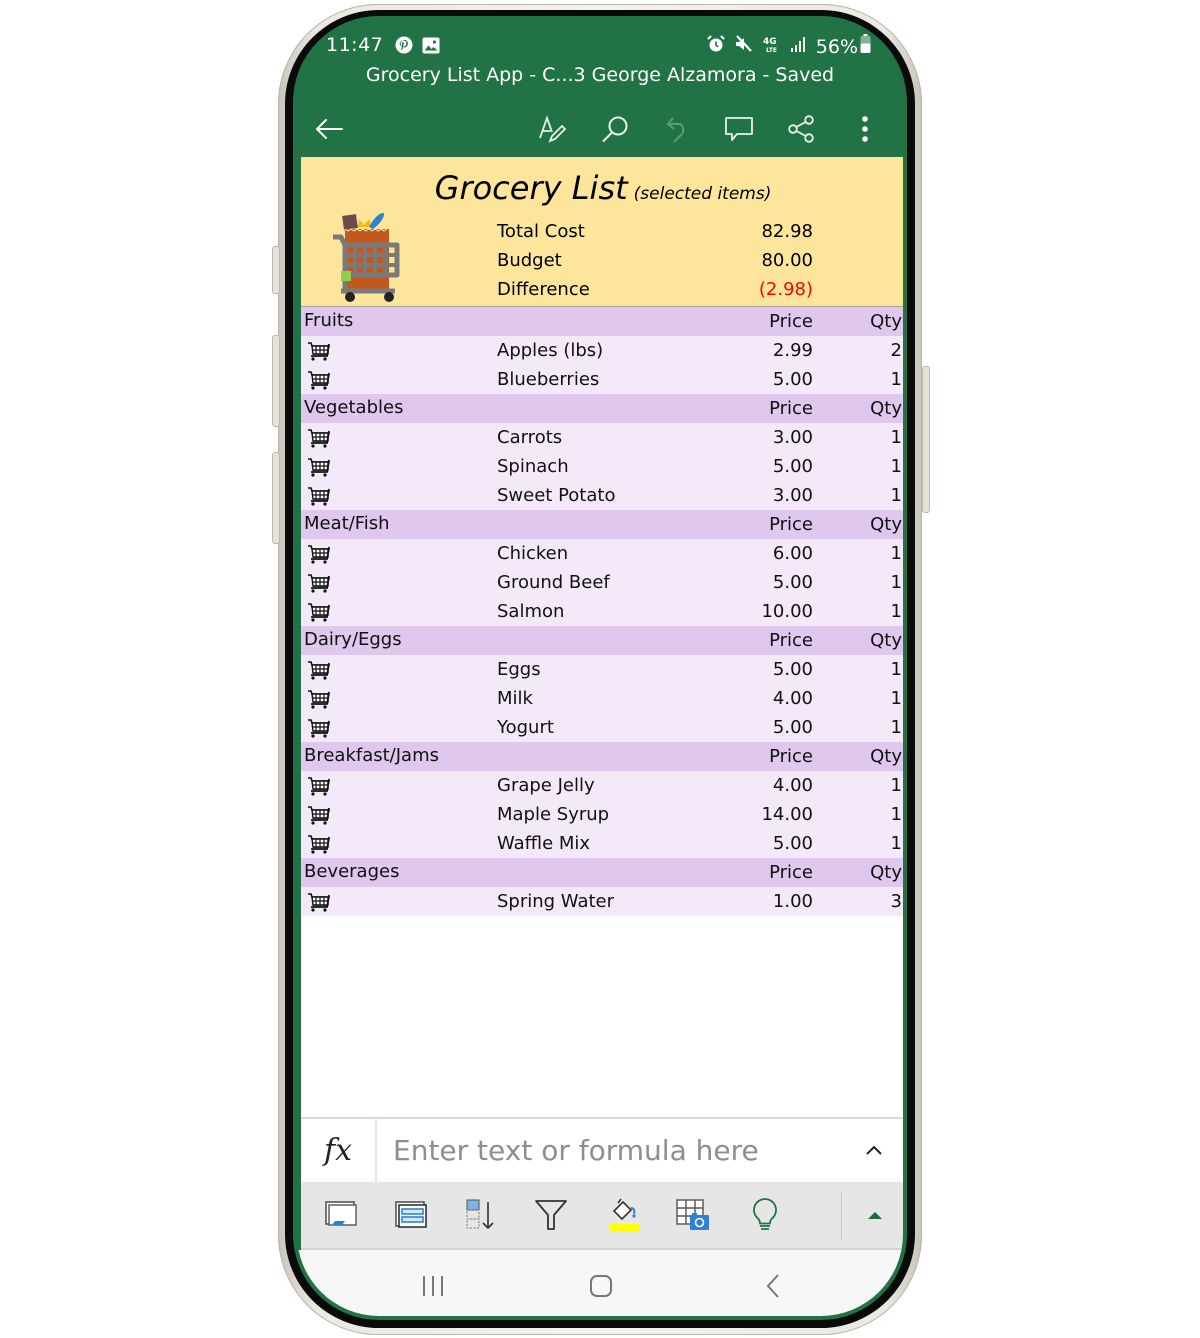  What do you see at coordinates (791, 524) in the screenshot?
I see `price-column-header: Price` at bounding box center [791, 524].